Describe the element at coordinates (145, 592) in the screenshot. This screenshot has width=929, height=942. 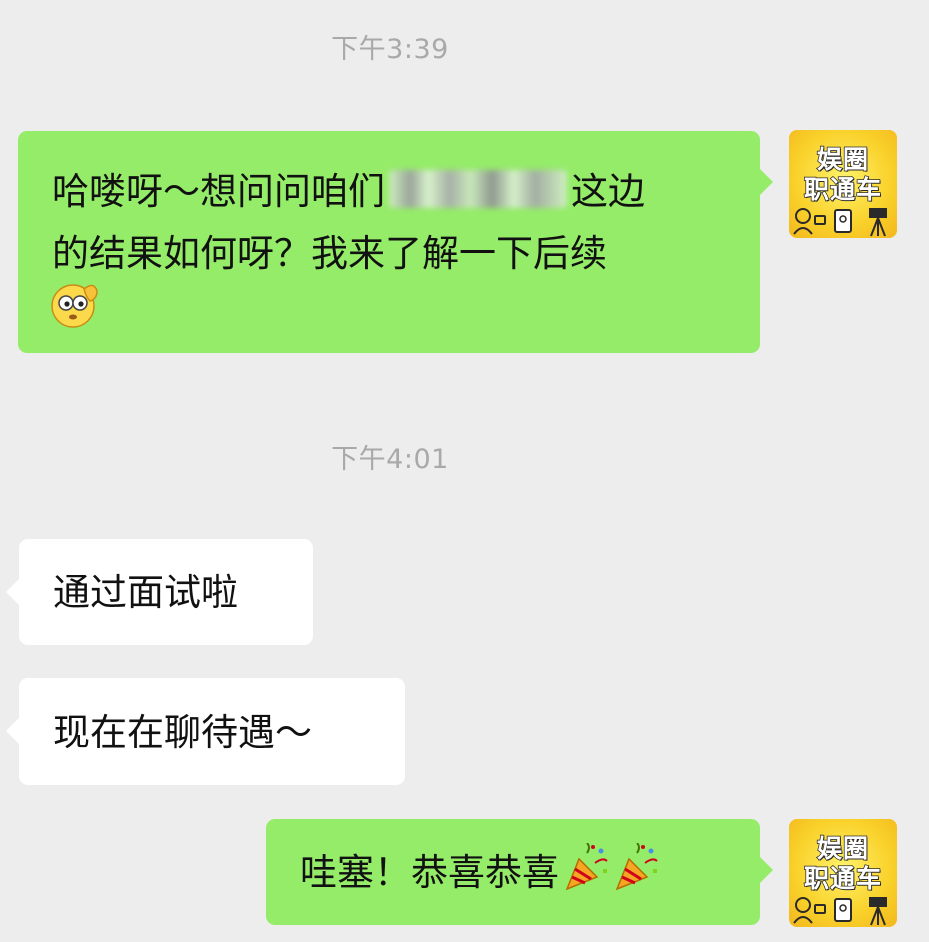
I see `message-text: 通过面试啦` at that location.